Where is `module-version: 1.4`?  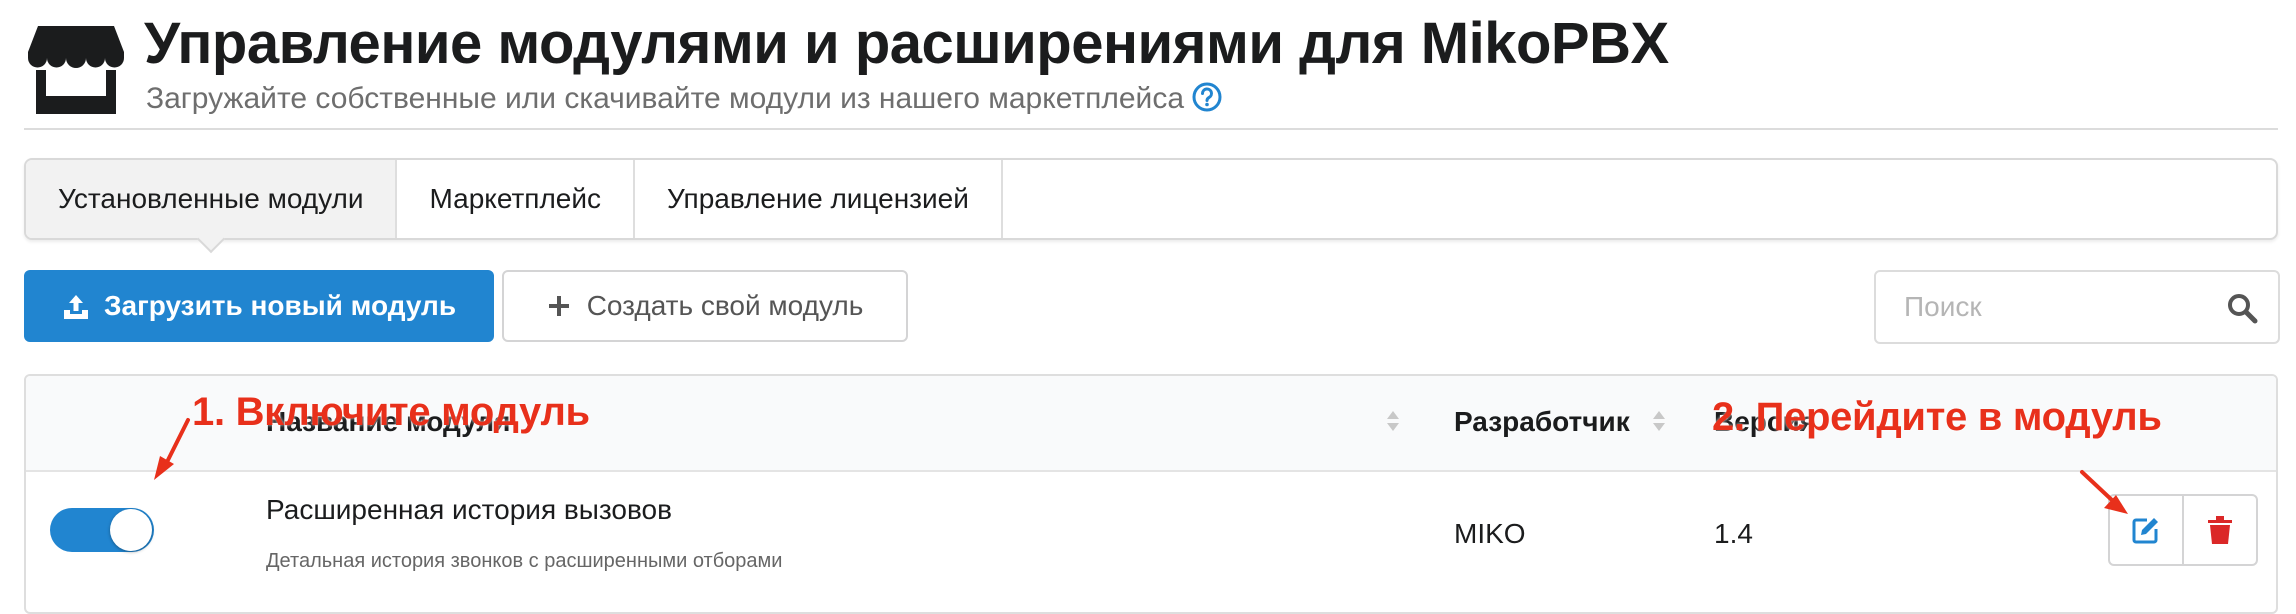
module-version: 1.4 is located at coordinates (1733, 533).